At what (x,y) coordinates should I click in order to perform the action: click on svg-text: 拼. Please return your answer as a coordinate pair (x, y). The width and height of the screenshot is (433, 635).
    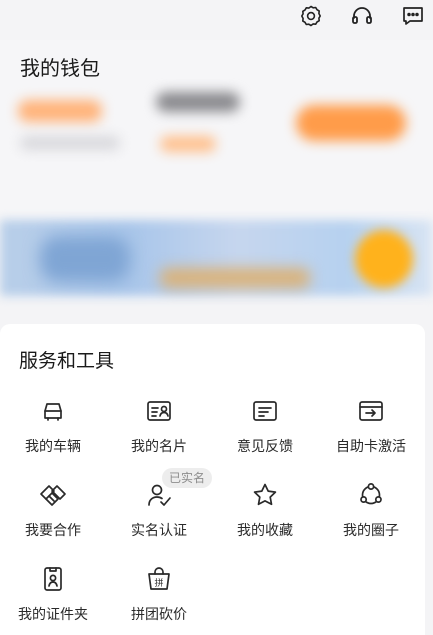
    Looking at the image, I should click on (158, 583).